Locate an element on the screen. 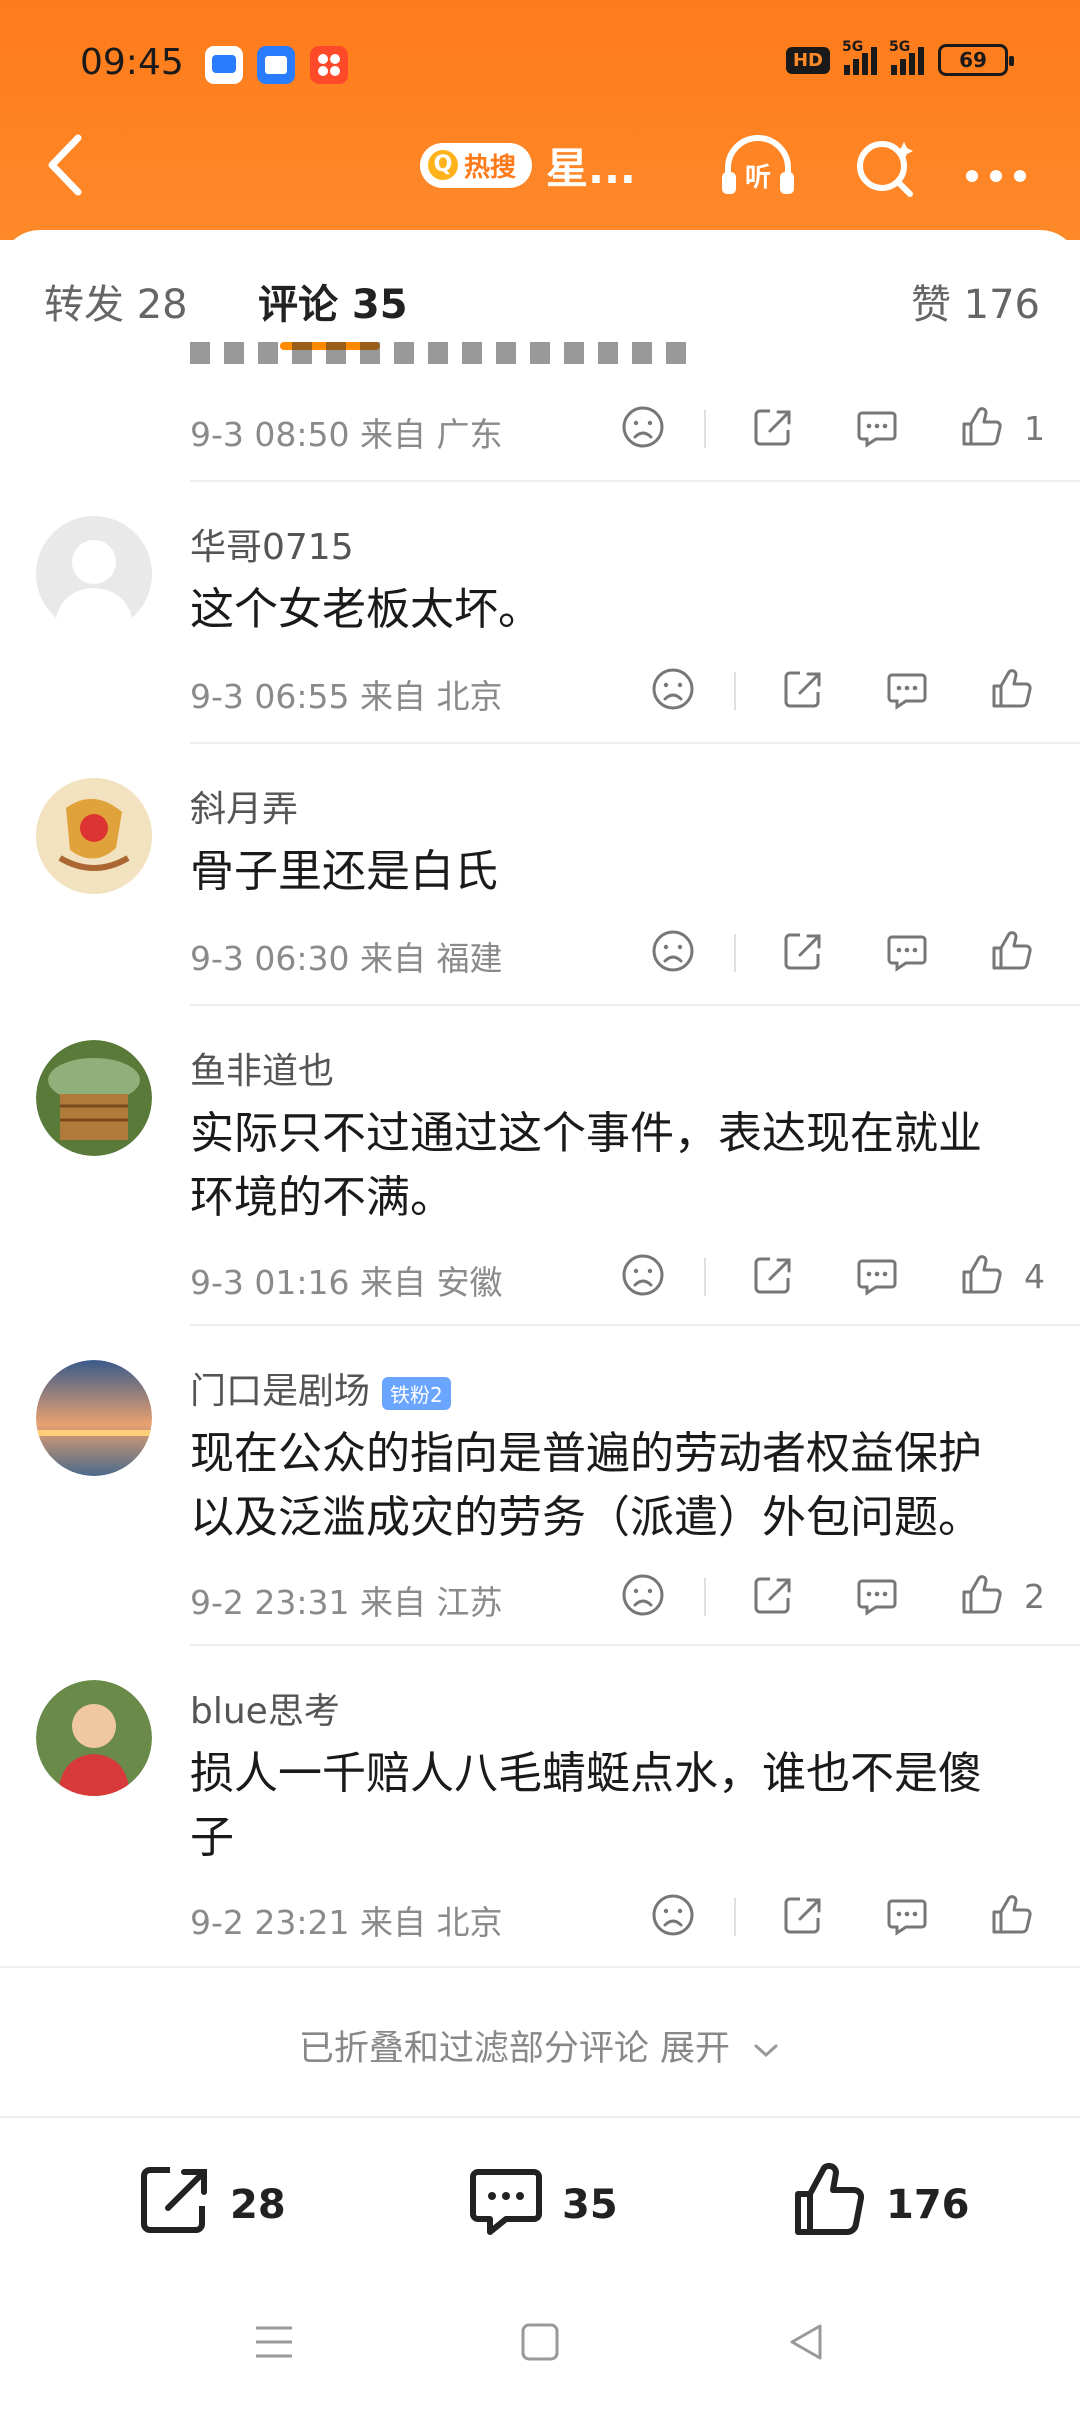  comment-item: 华哥0715 这个女老板太坏。 9-3 06:55 来自 北京 is located at coordinates (540, 613).